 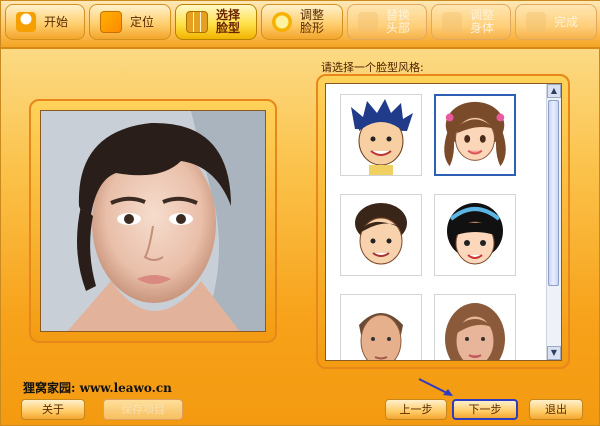 I want to click on adjust-body-icon, so click(x=452, y=22).